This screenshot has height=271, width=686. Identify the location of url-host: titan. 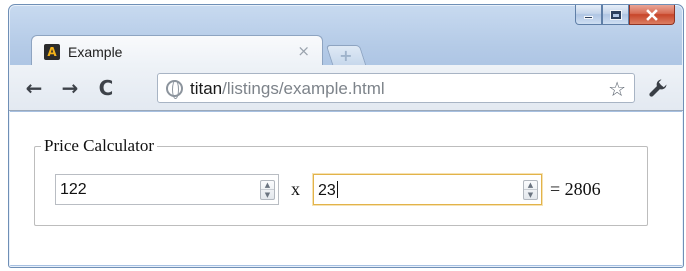
(206, 88).